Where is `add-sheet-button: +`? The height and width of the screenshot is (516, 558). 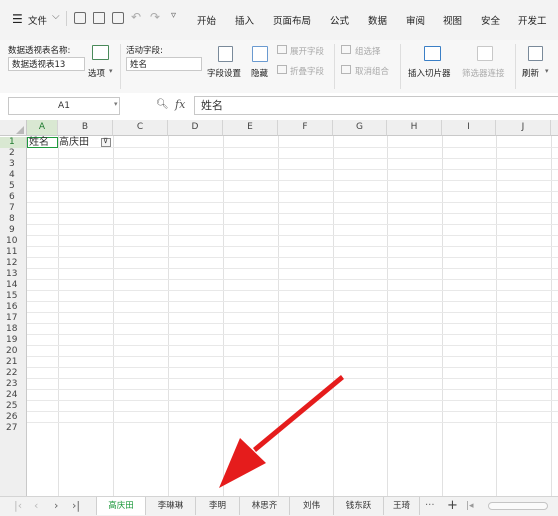
add-sheet-button: + is located at coordinates (452, 506).